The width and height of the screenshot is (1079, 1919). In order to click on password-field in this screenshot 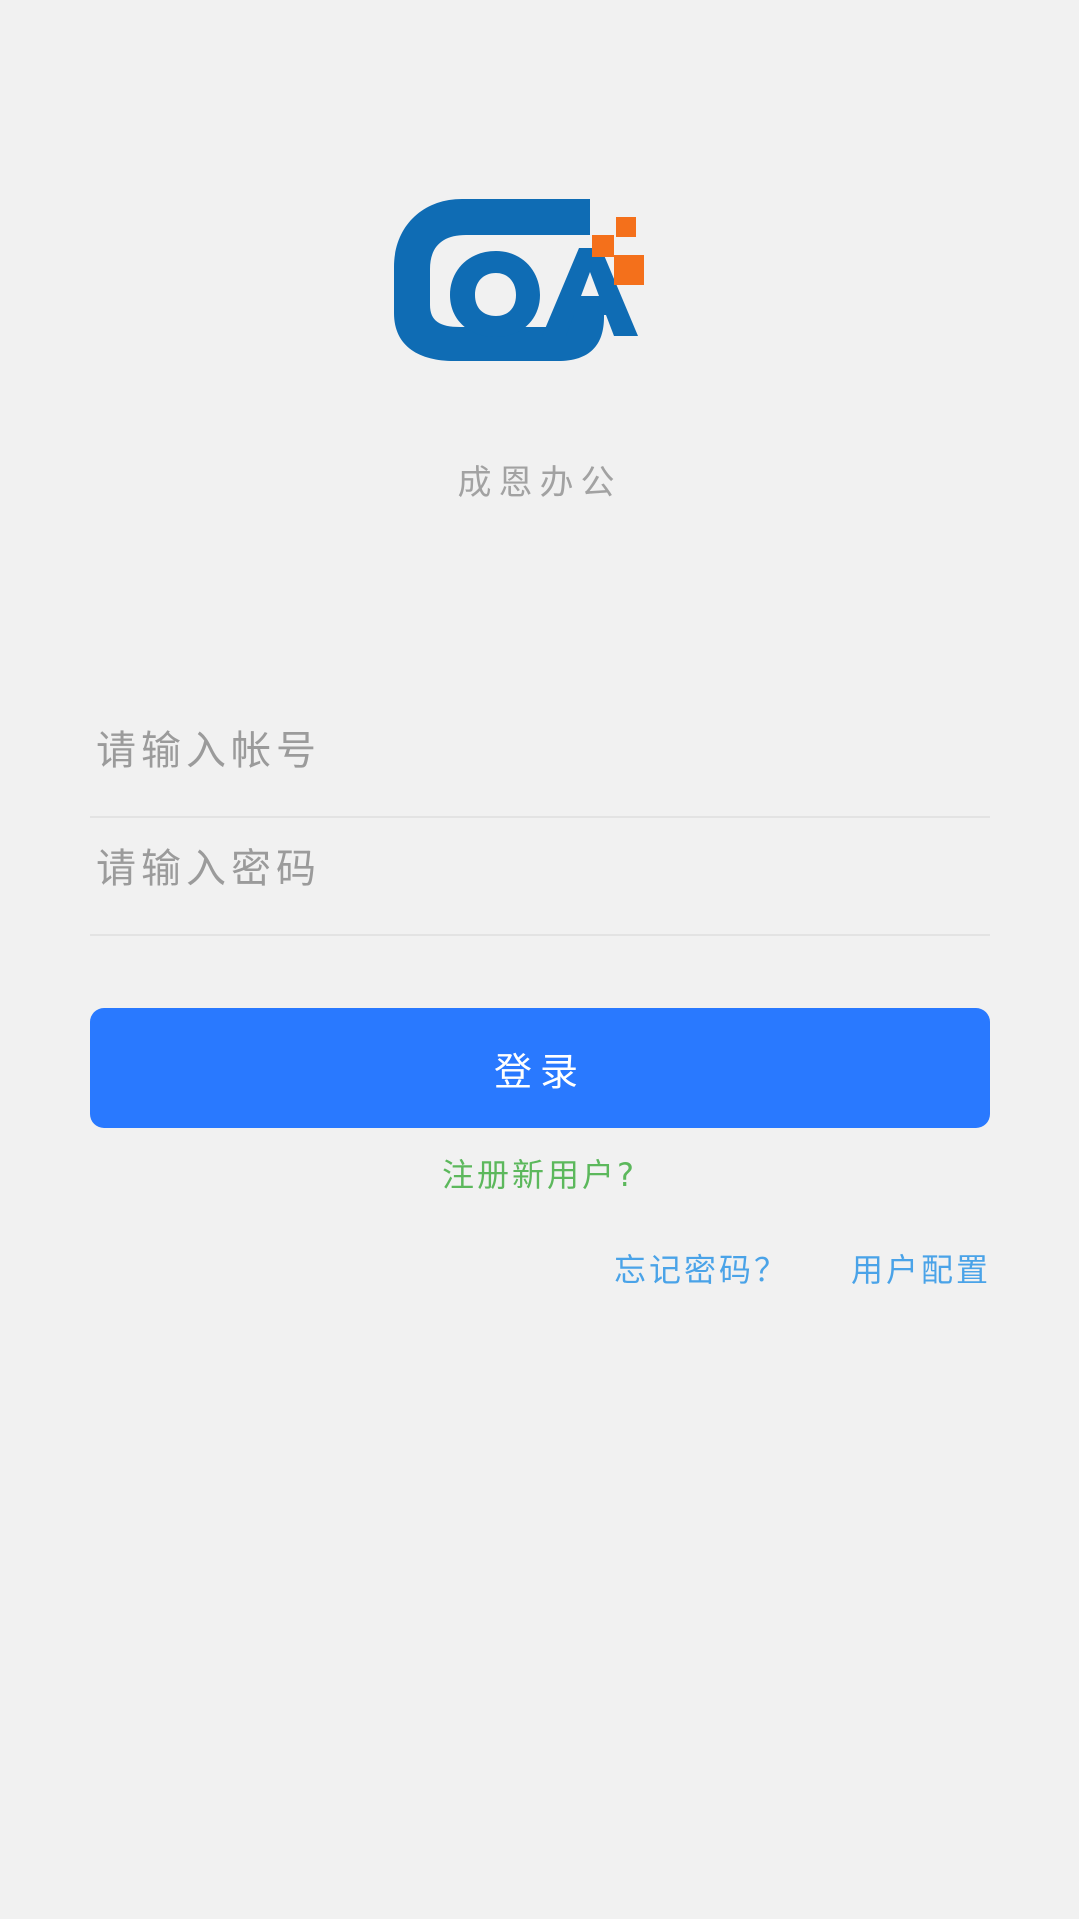, I will do `click(540, 877)`.